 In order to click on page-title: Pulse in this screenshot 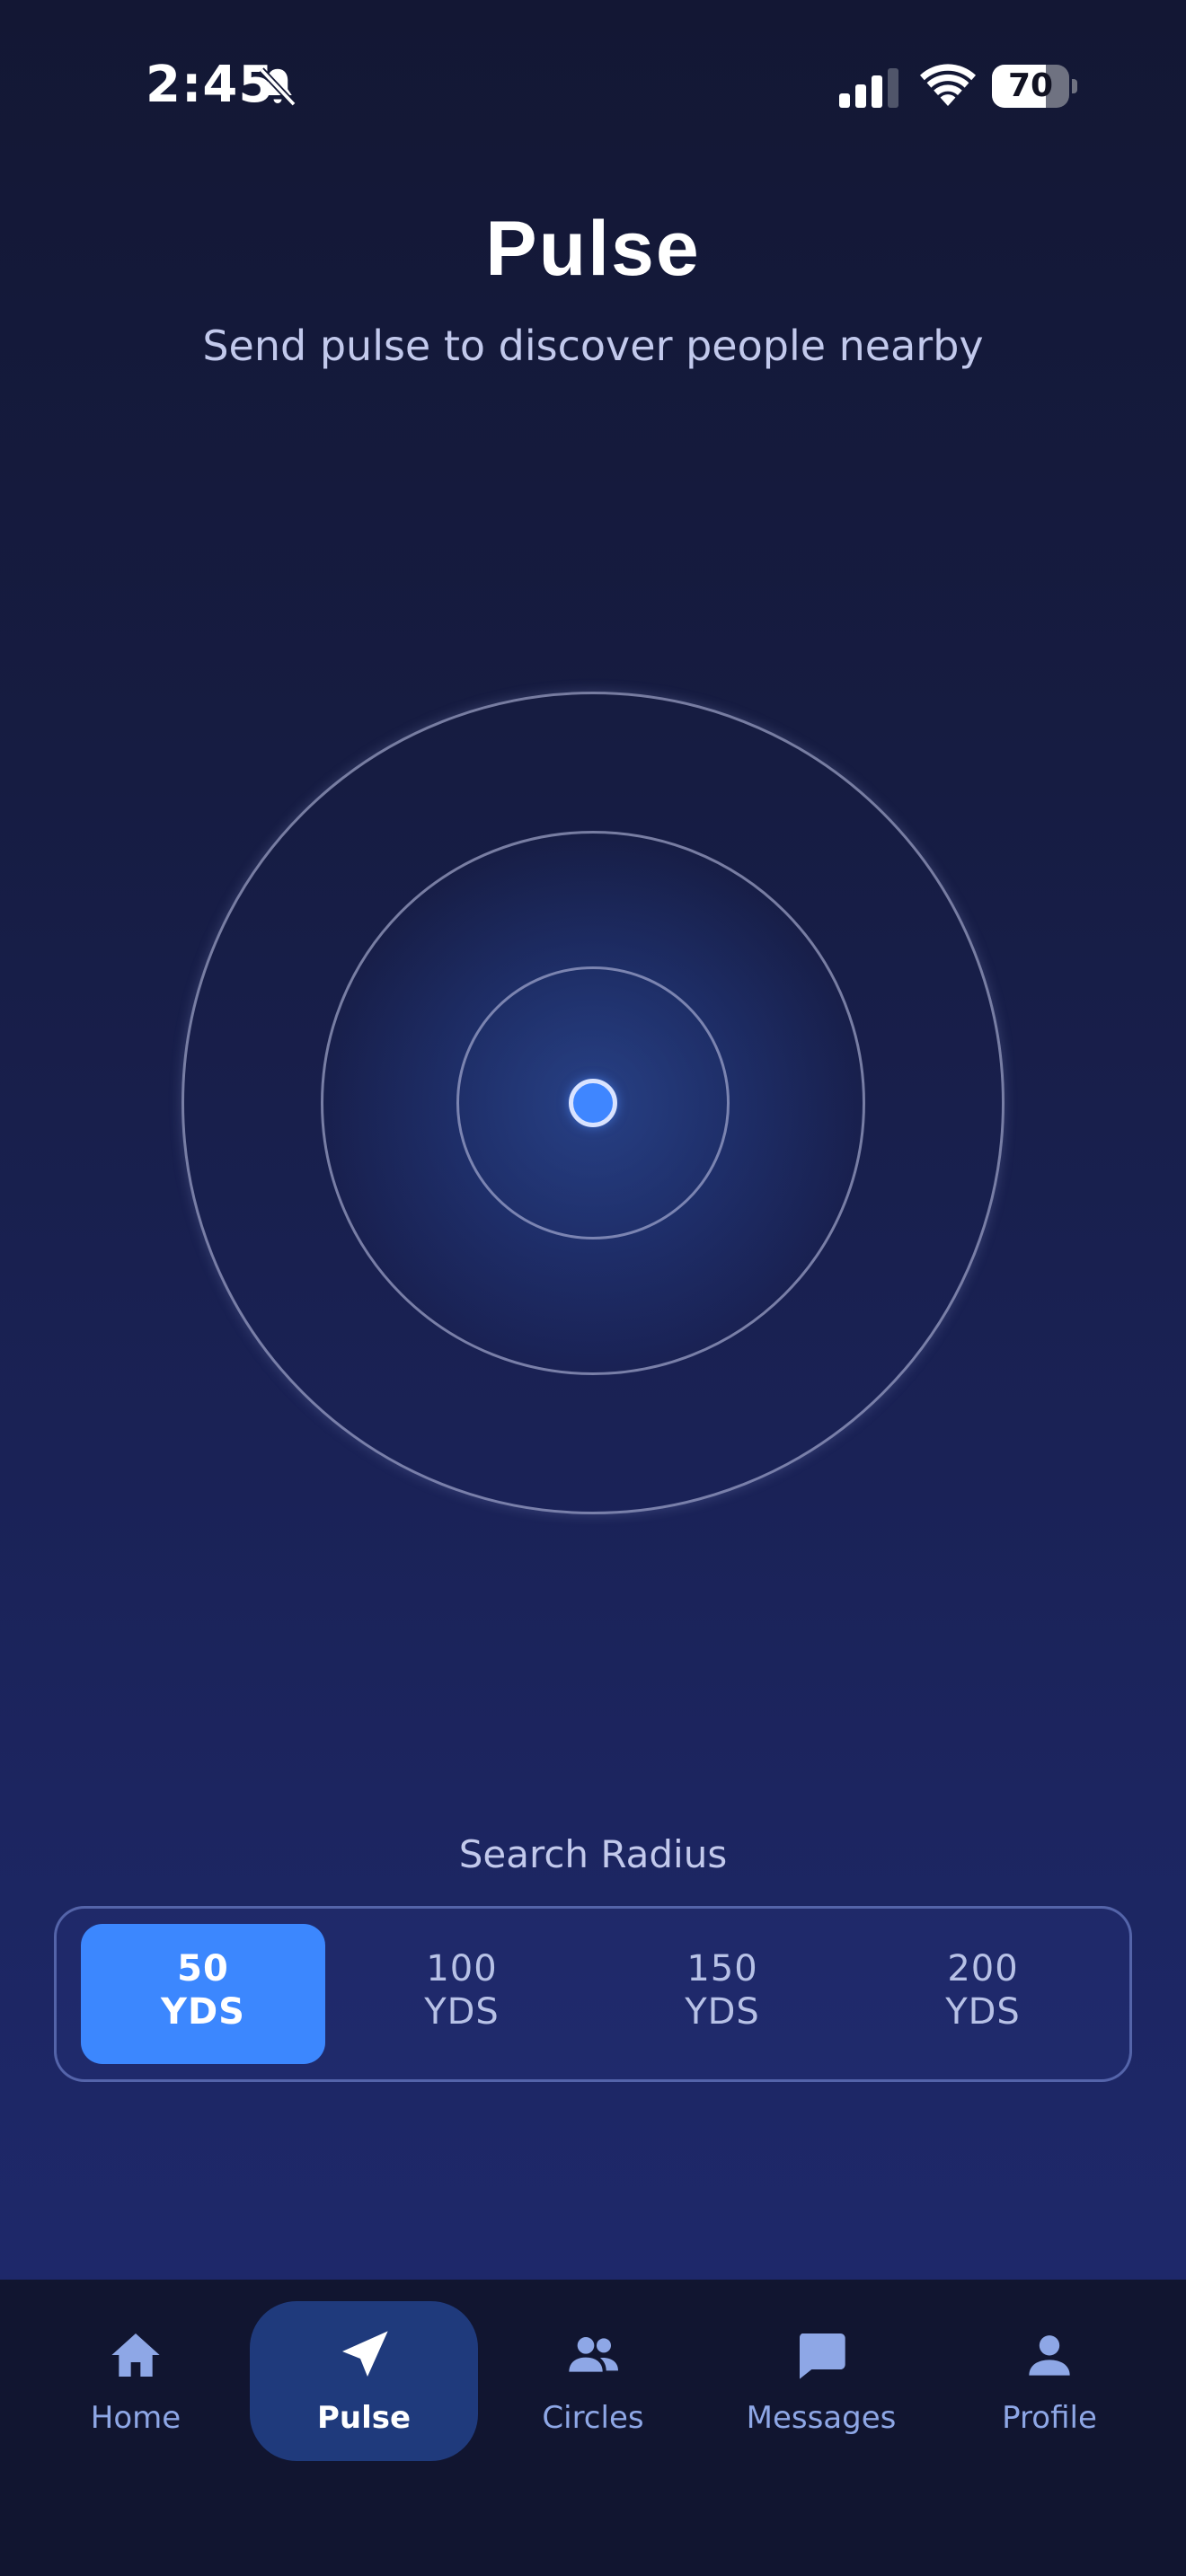, I will do `click(593, 249)`.